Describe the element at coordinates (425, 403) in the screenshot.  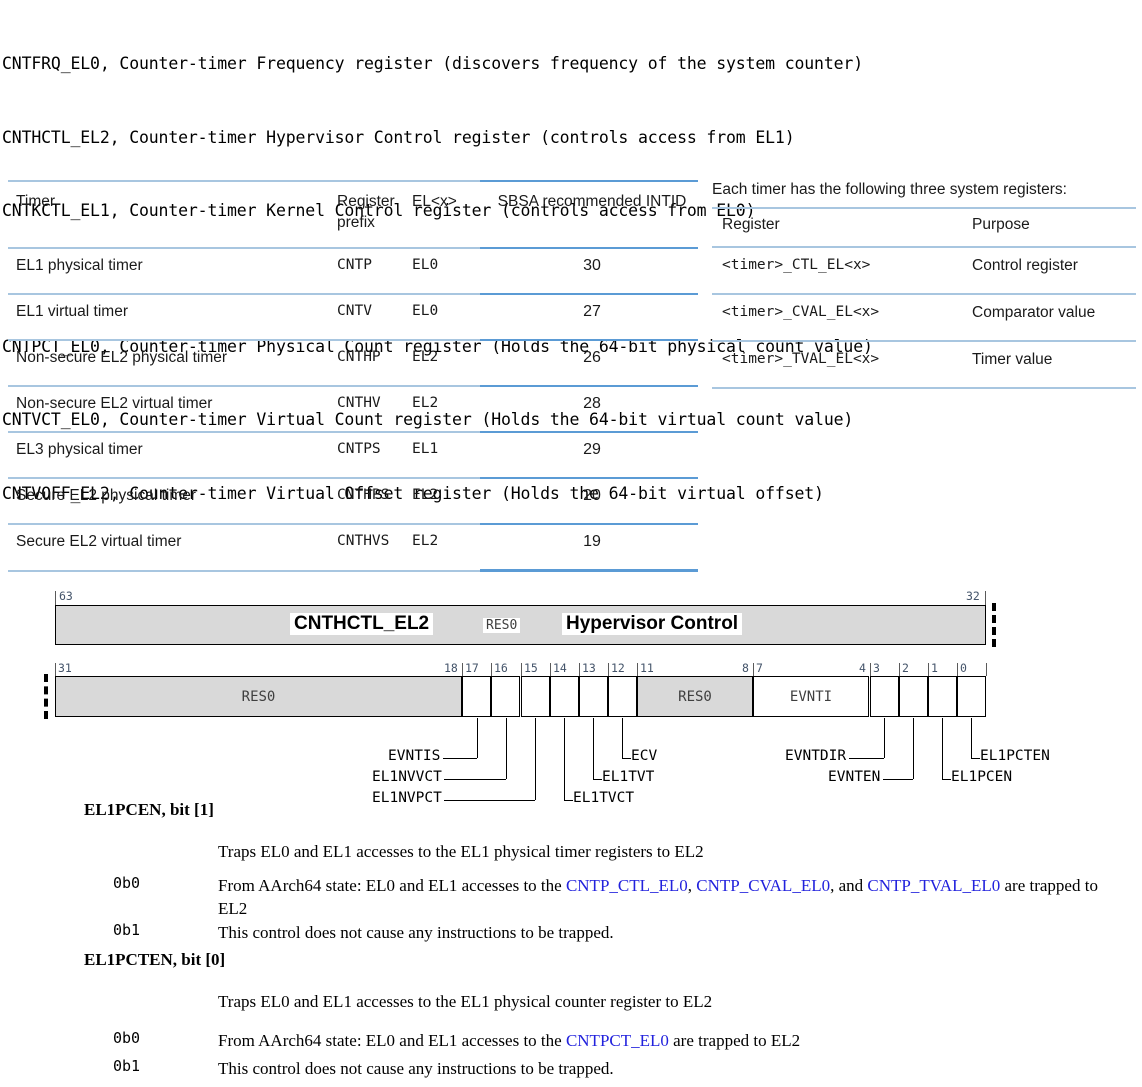
I see `exception-level: EL2` at that location.